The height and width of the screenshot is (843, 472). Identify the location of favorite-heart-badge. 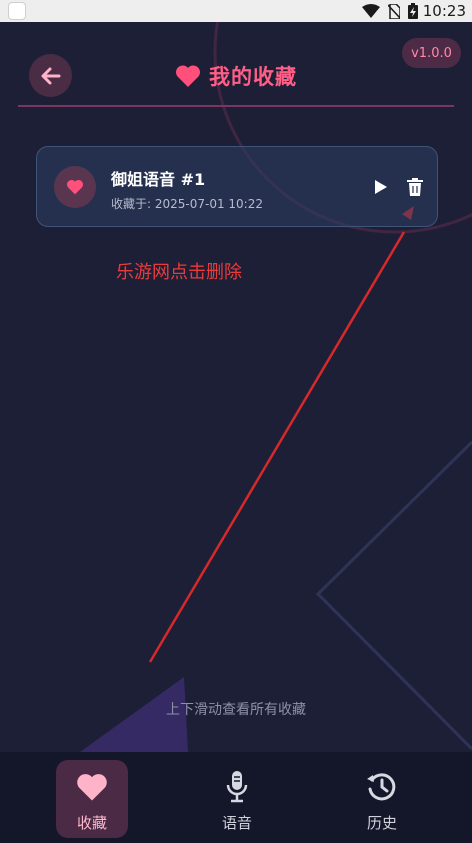
(75, 187).